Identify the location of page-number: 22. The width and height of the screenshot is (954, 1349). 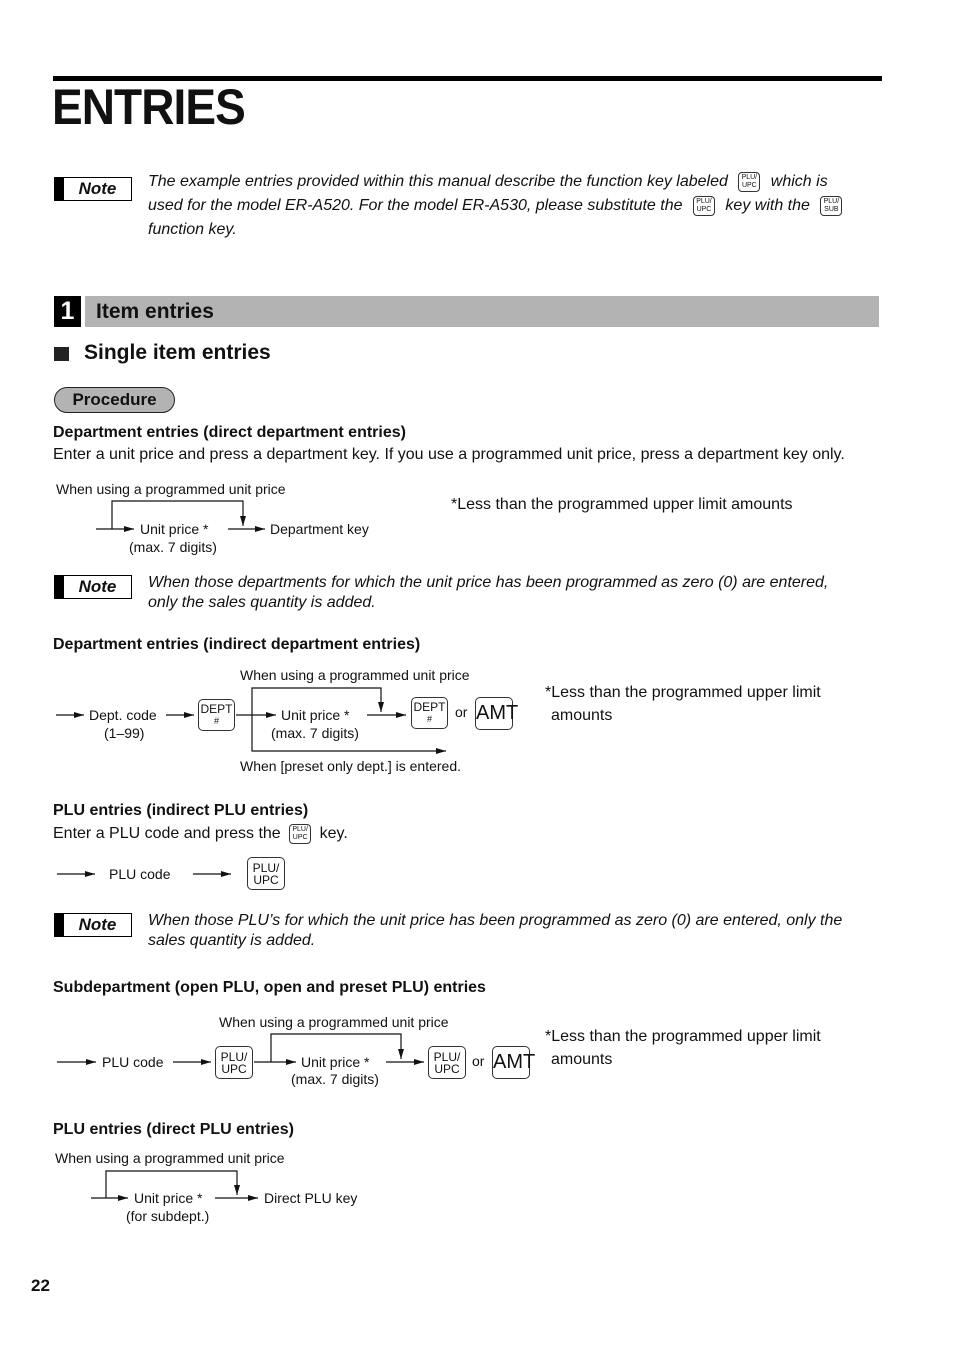
(40, 1285).